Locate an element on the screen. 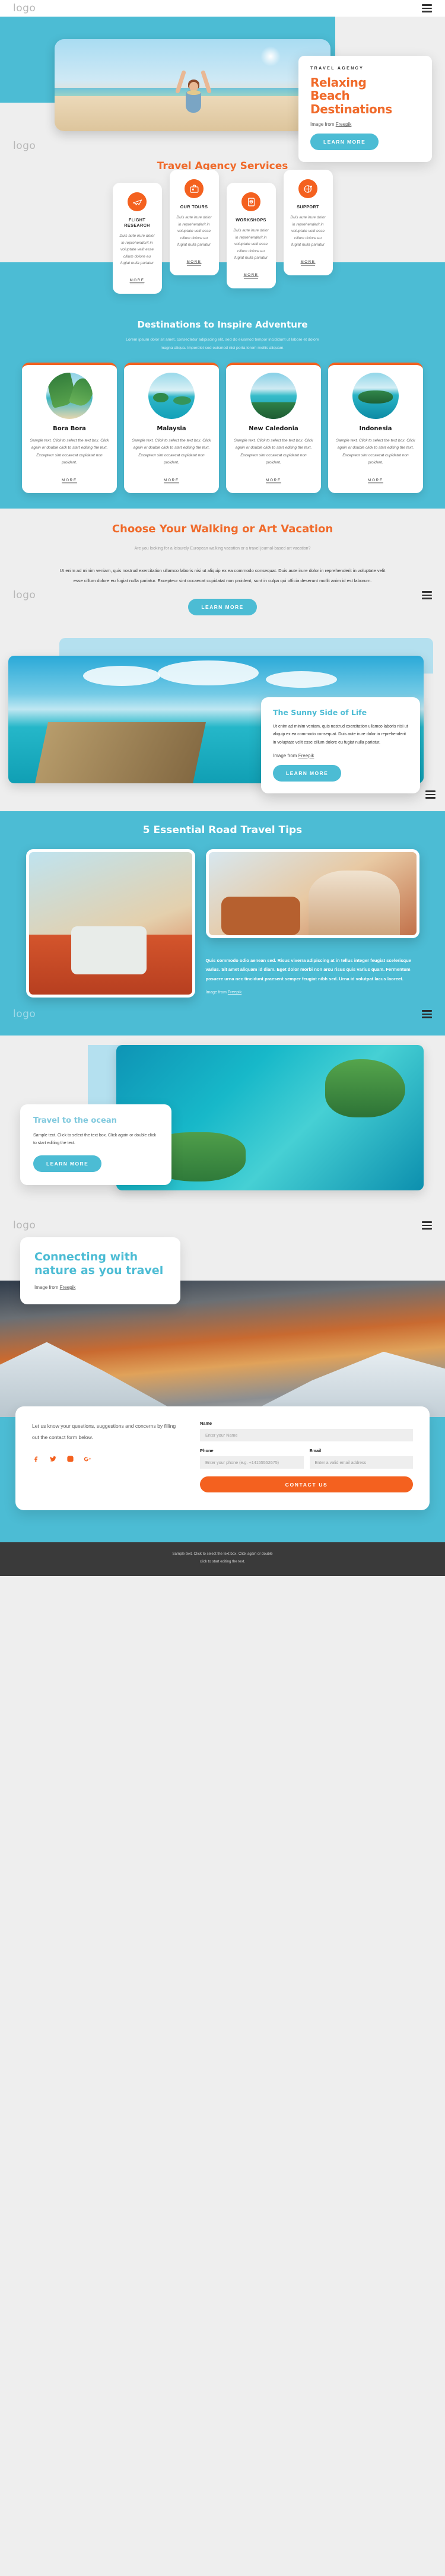 This screenshot has width=445, height=2576. google-plus-icon is located at coordinates (88, 1460).